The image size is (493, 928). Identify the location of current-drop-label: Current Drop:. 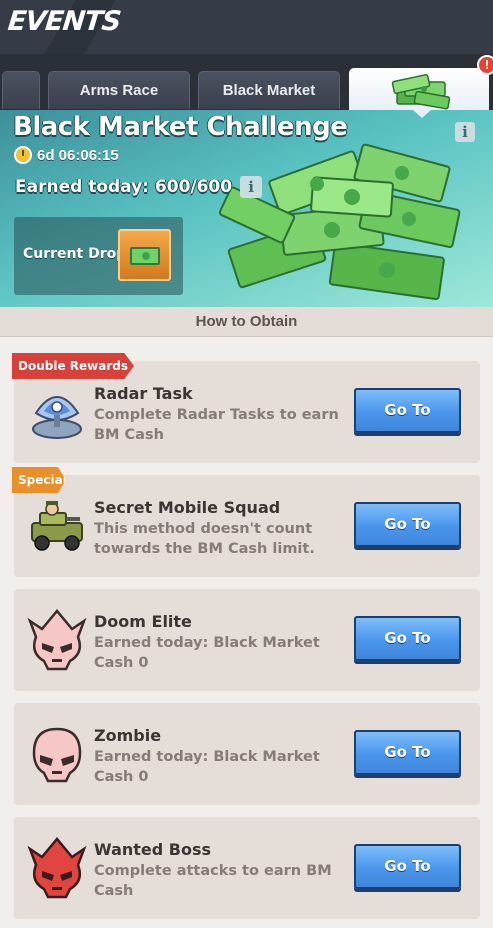
(77, 254).